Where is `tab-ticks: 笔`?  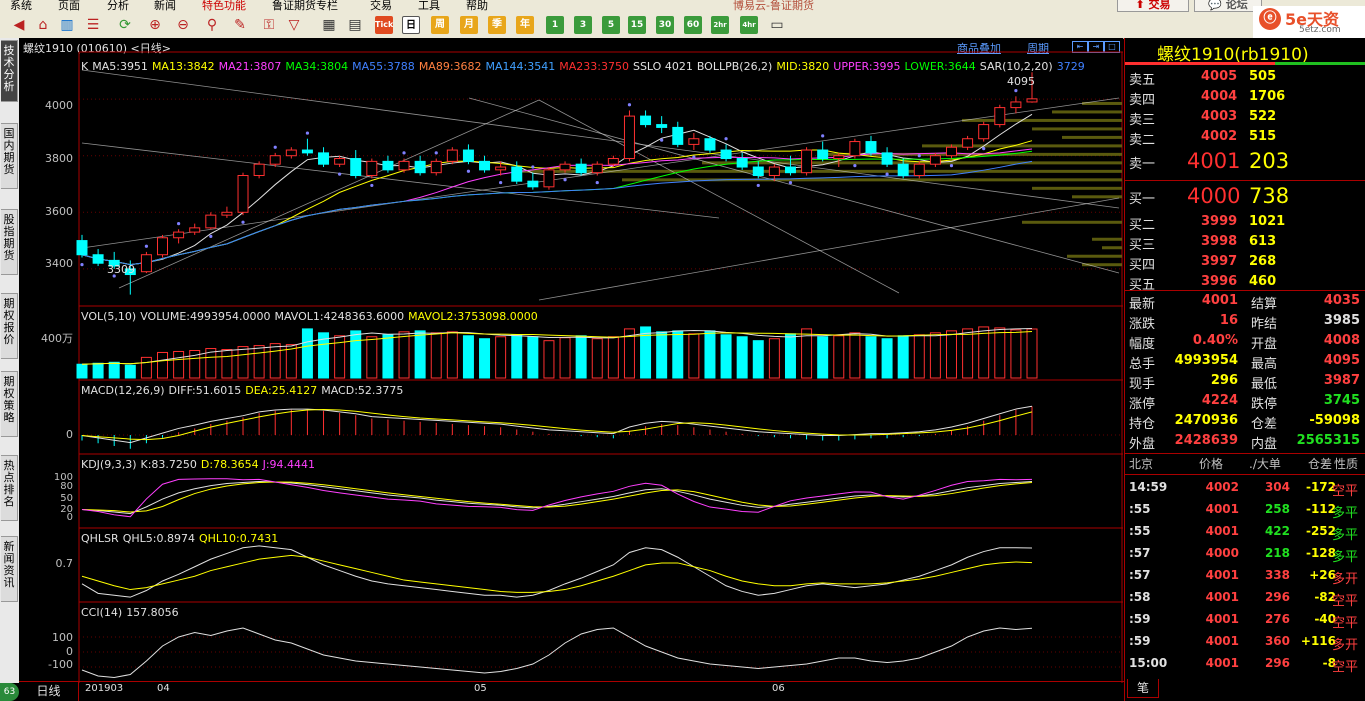
tab-ticks: 笔 is located at coordinates (1143, 688).